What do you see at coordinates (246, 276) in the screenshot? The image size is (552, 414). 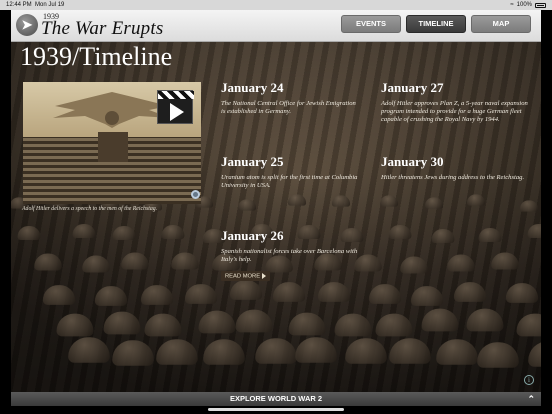 I see `read-more-button: READ MORE` at bounding box center [246, 276].